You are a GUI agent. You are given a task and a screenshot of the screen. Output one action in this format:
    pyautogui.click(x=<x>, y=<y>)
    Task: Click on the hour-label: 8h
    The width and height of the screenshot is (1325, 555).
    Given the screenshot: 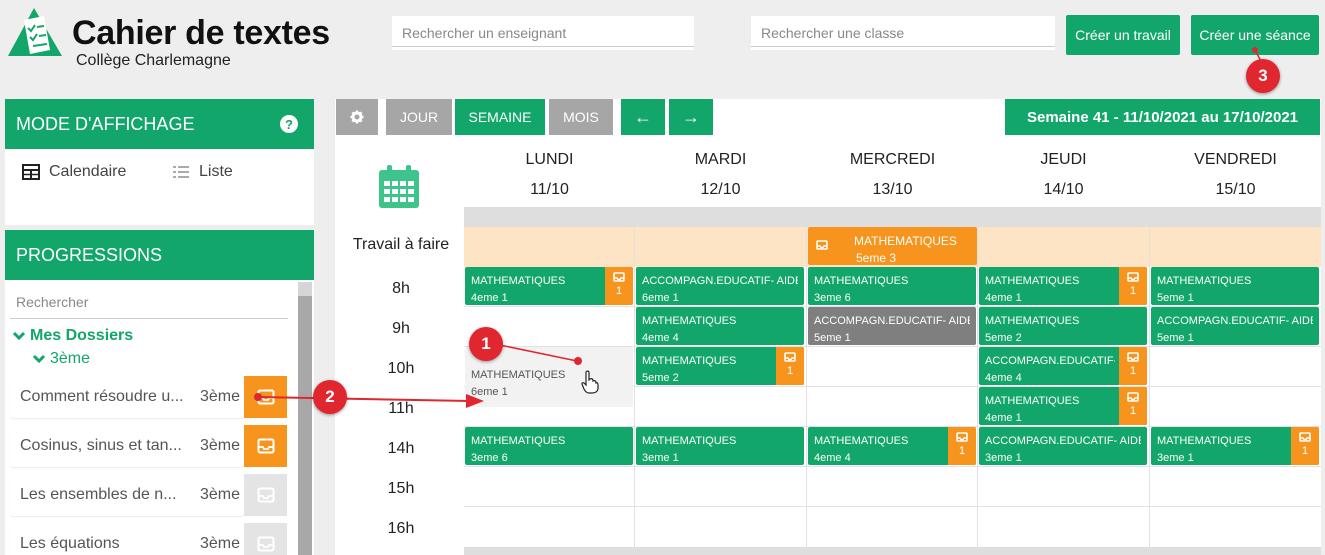 What is the action you would take?
    pyautogui.click(x=401, y=288)
    